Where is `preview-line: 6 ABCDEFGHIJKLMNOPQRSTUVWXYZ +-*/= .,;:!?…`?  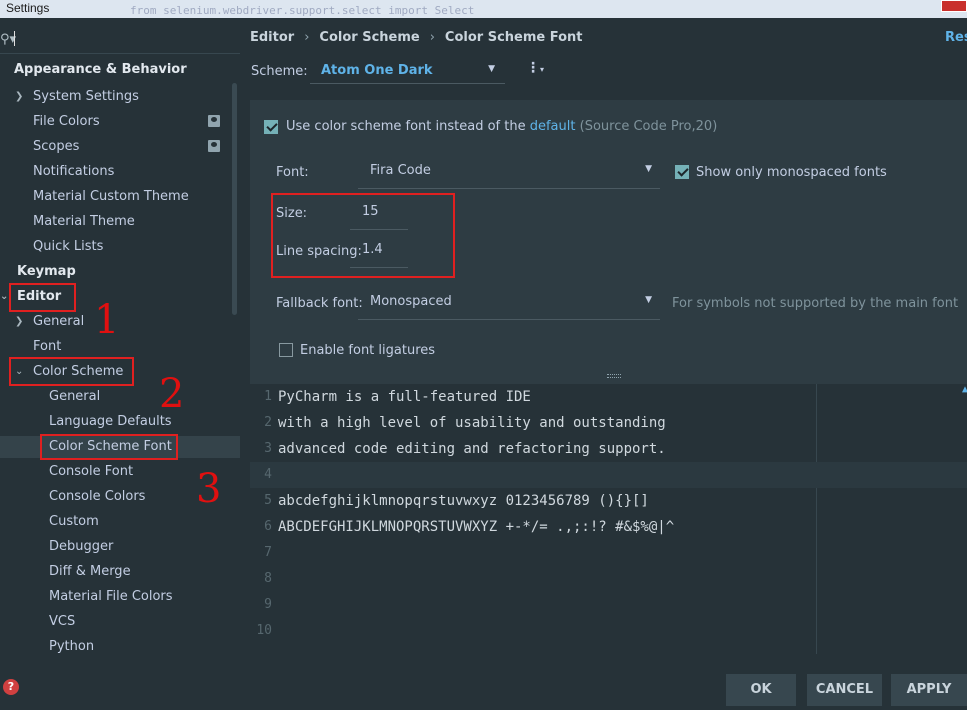
preview-line: 6 ABCDEFGHIJKLMNOPQRSTUVWXYZ +-*/= .,;:!?… is located at coordinates (469, 527).